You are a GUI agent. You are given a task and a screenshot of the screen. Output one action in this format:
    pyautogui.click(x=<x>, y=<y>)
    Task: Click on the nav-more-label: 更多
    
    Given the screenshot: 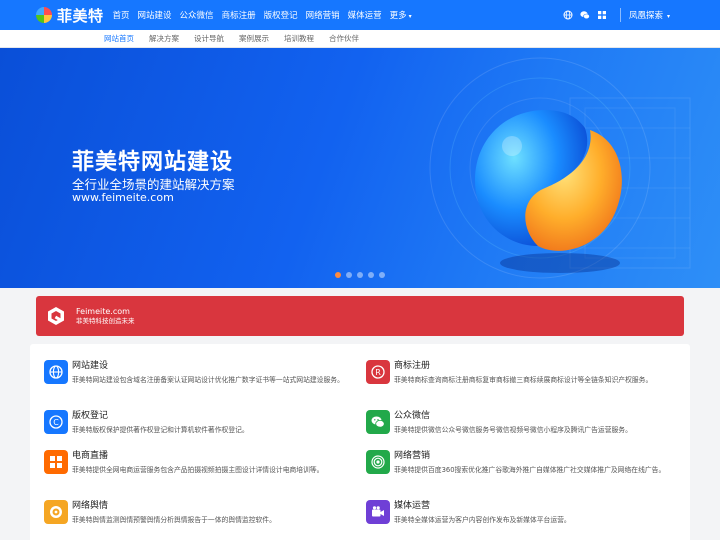 What is the action you would take?
    pyautogui.click(x=398, y=16)
    